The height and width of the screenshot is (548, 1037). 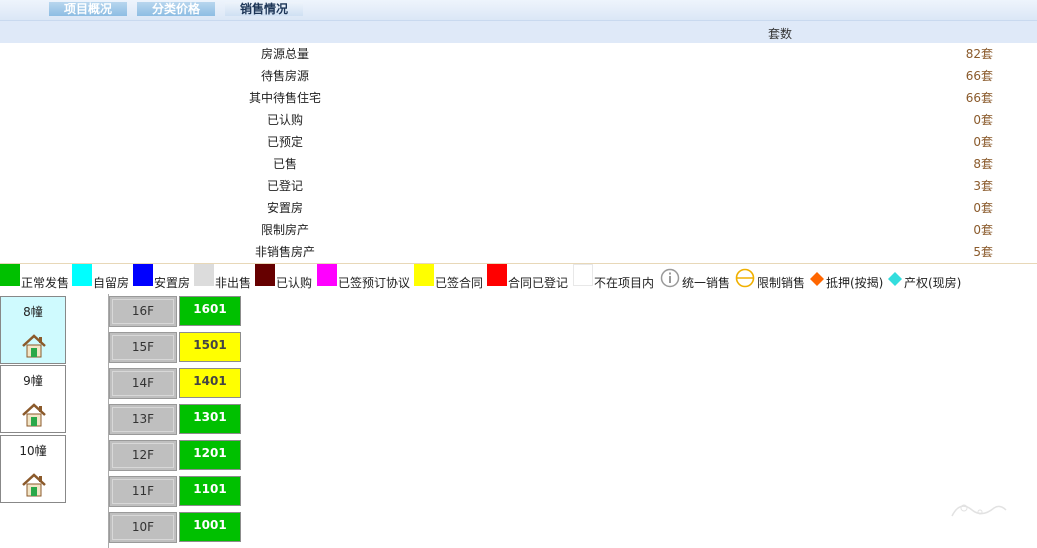 I want to click on stats-row: 安置房 0套, so click(x=518, y=208).